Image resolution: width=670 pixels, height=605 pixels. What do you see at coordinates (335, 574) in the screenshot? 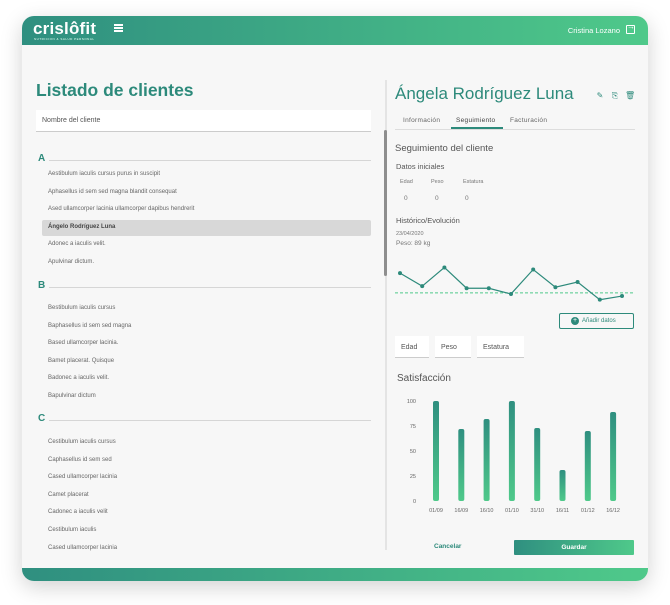
I see `bottom-bar` at bounding box center [335, 574].